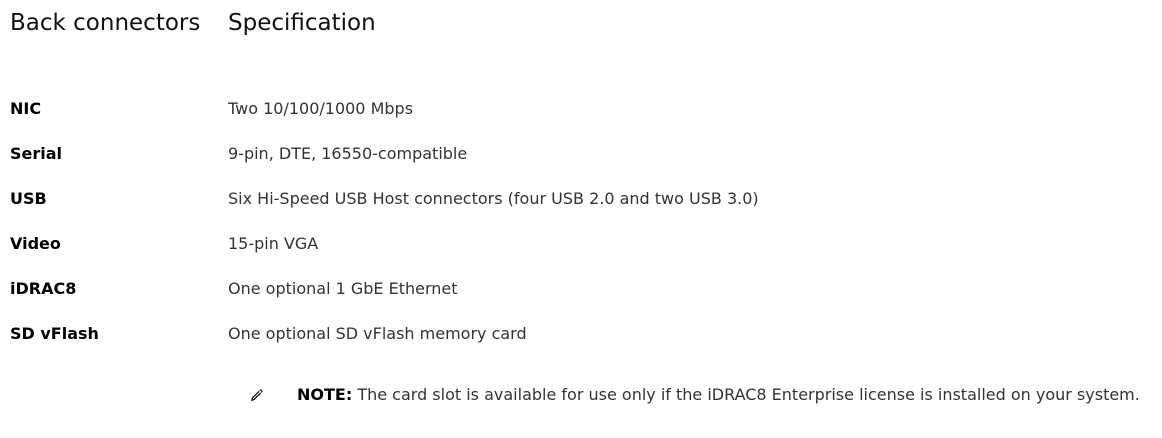 The width and height of the screenshot is (1162, 438). I want to click on column-header-back-connectors: Back connectors, so click(105, 23).